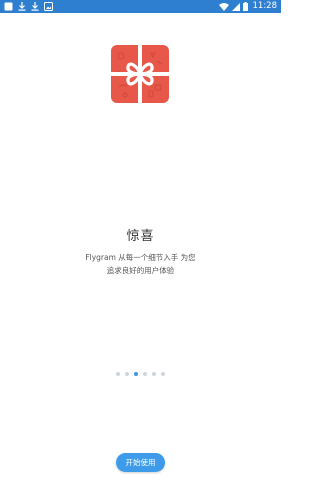  Describe the element at coordinates (136, 374) in the screenshot. I see `page-dot-active` at that location.